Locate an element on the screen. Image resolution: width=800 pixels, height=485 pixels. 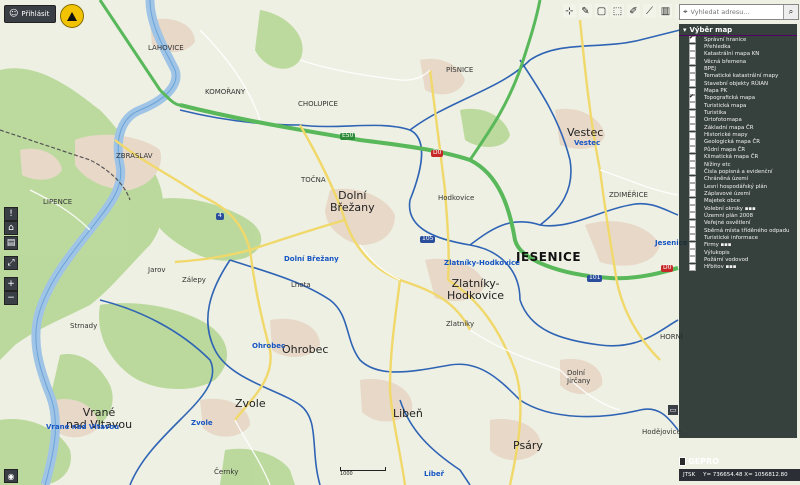
layer-item: BPEJ is located at coordinates (738, 69).